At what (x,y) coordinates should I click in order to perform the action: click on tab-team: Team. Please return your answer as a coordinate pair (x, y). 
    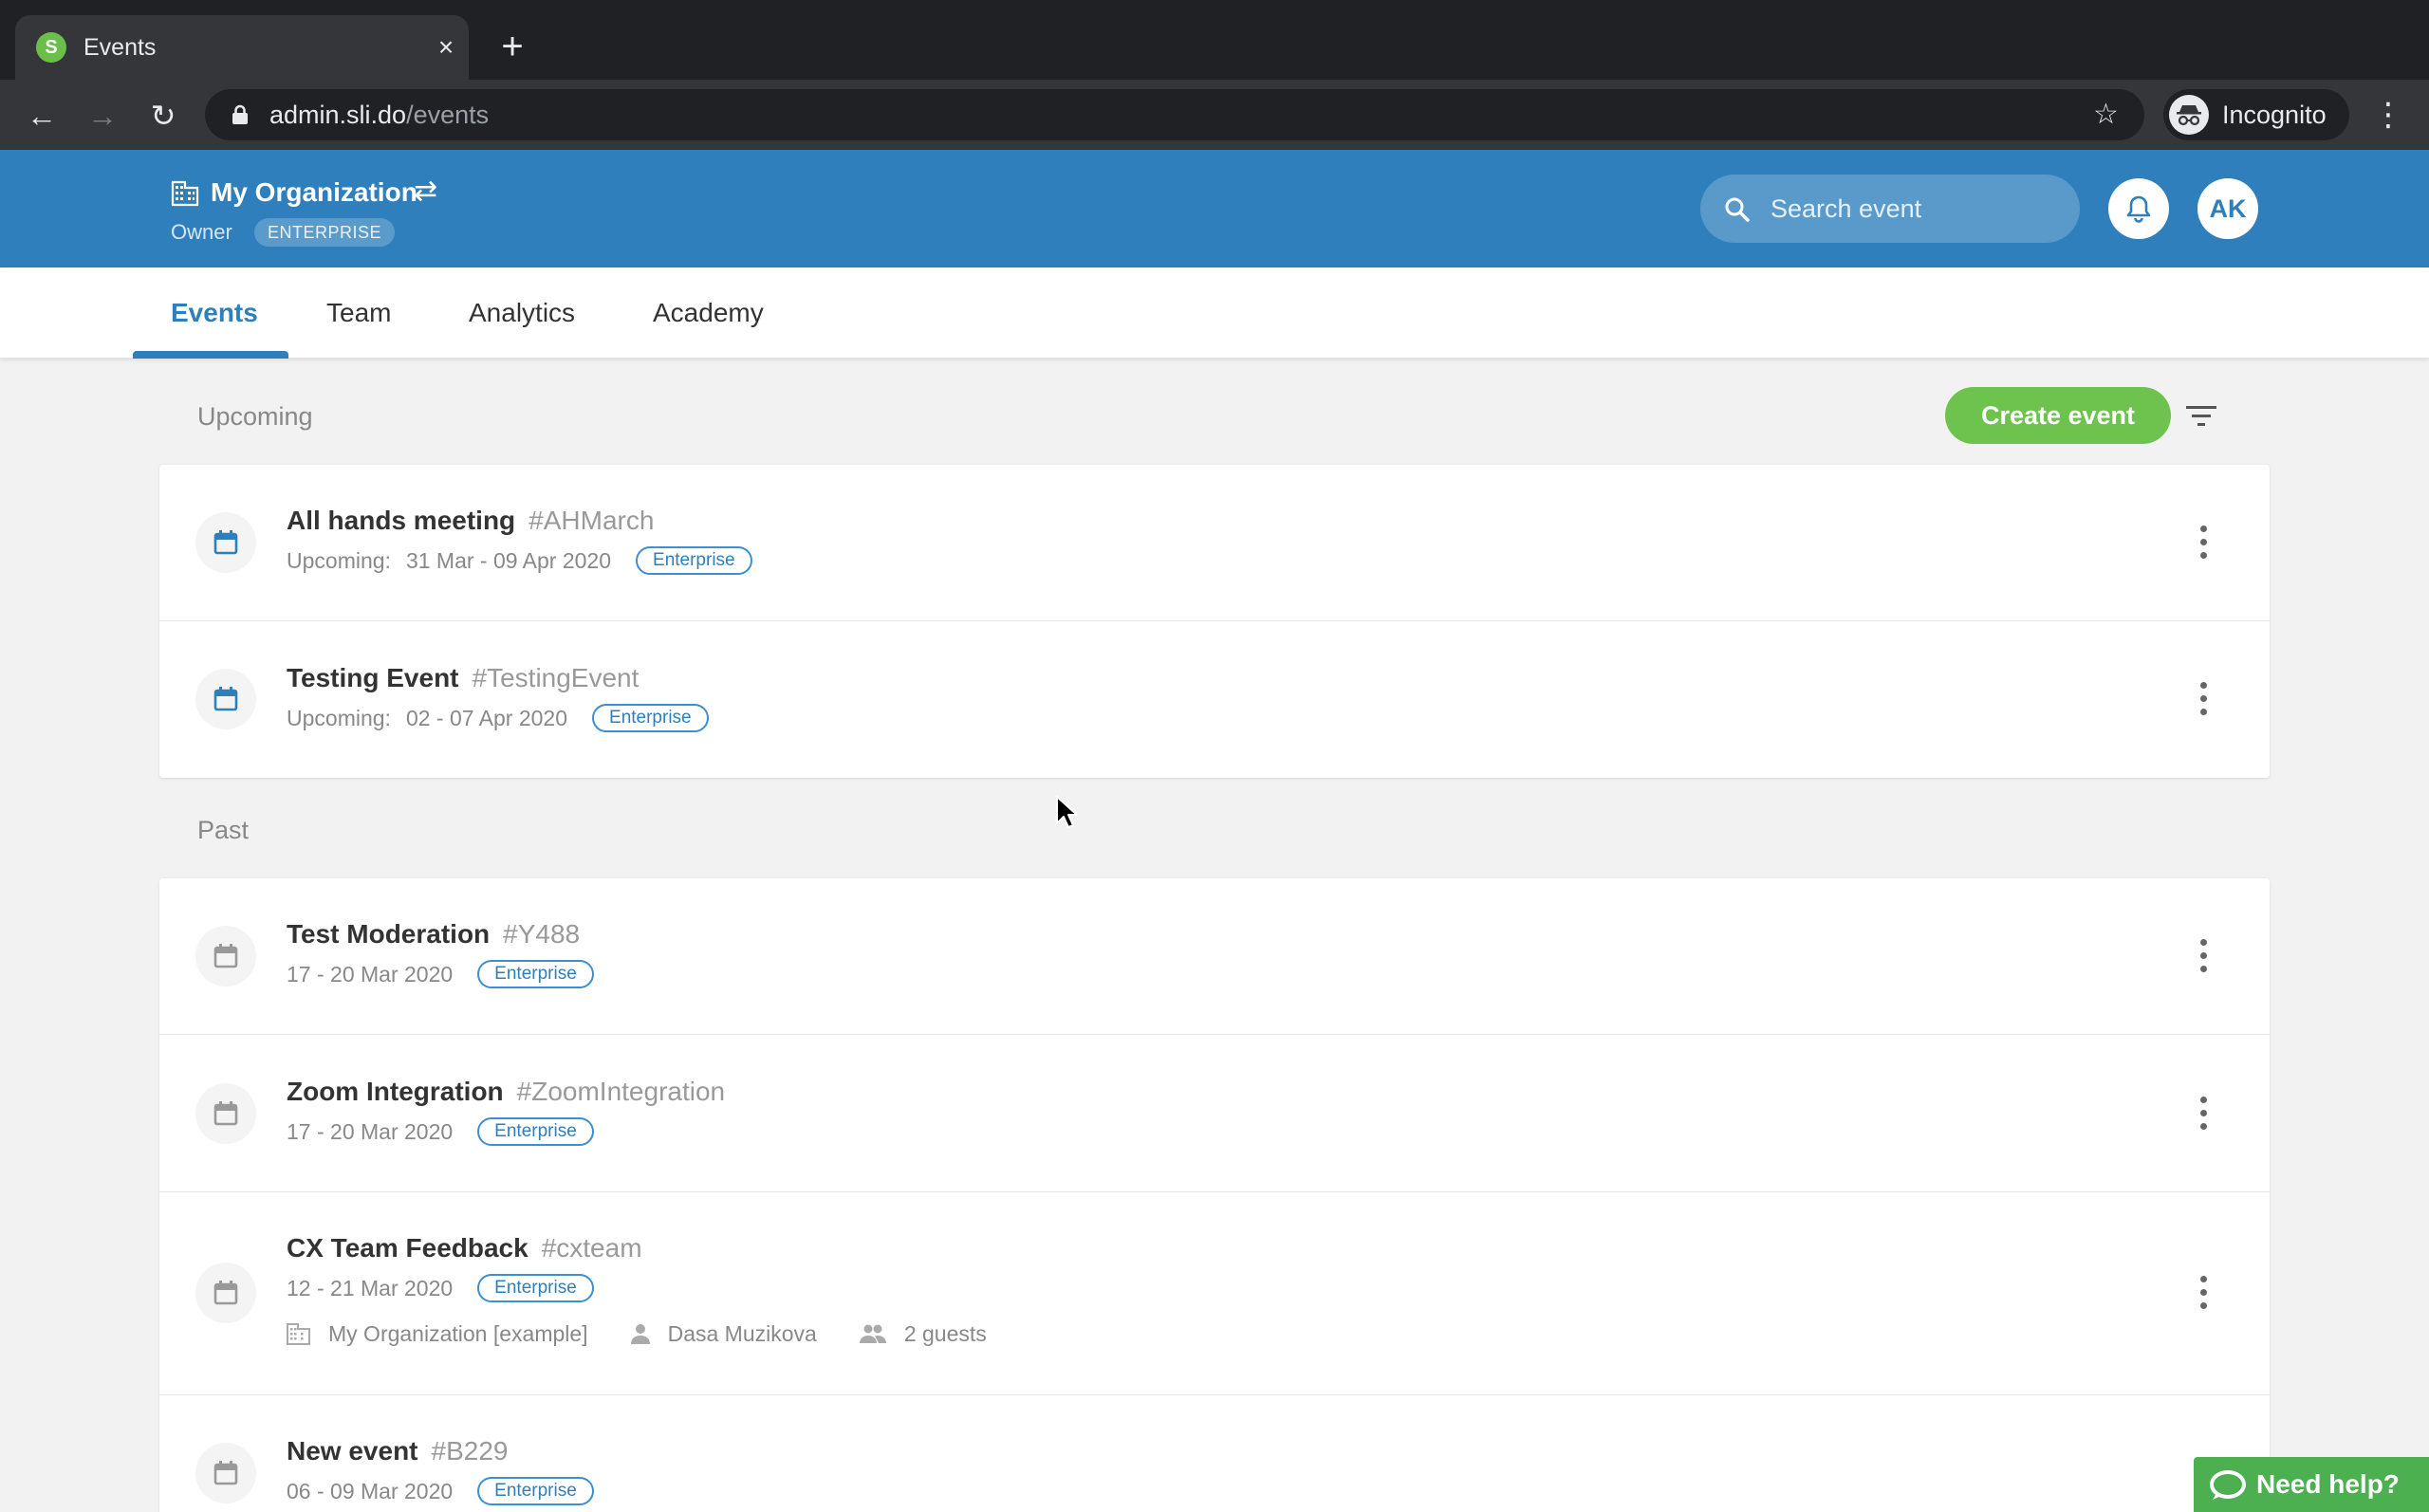
    Looking at the image, I should click on (358, 313).